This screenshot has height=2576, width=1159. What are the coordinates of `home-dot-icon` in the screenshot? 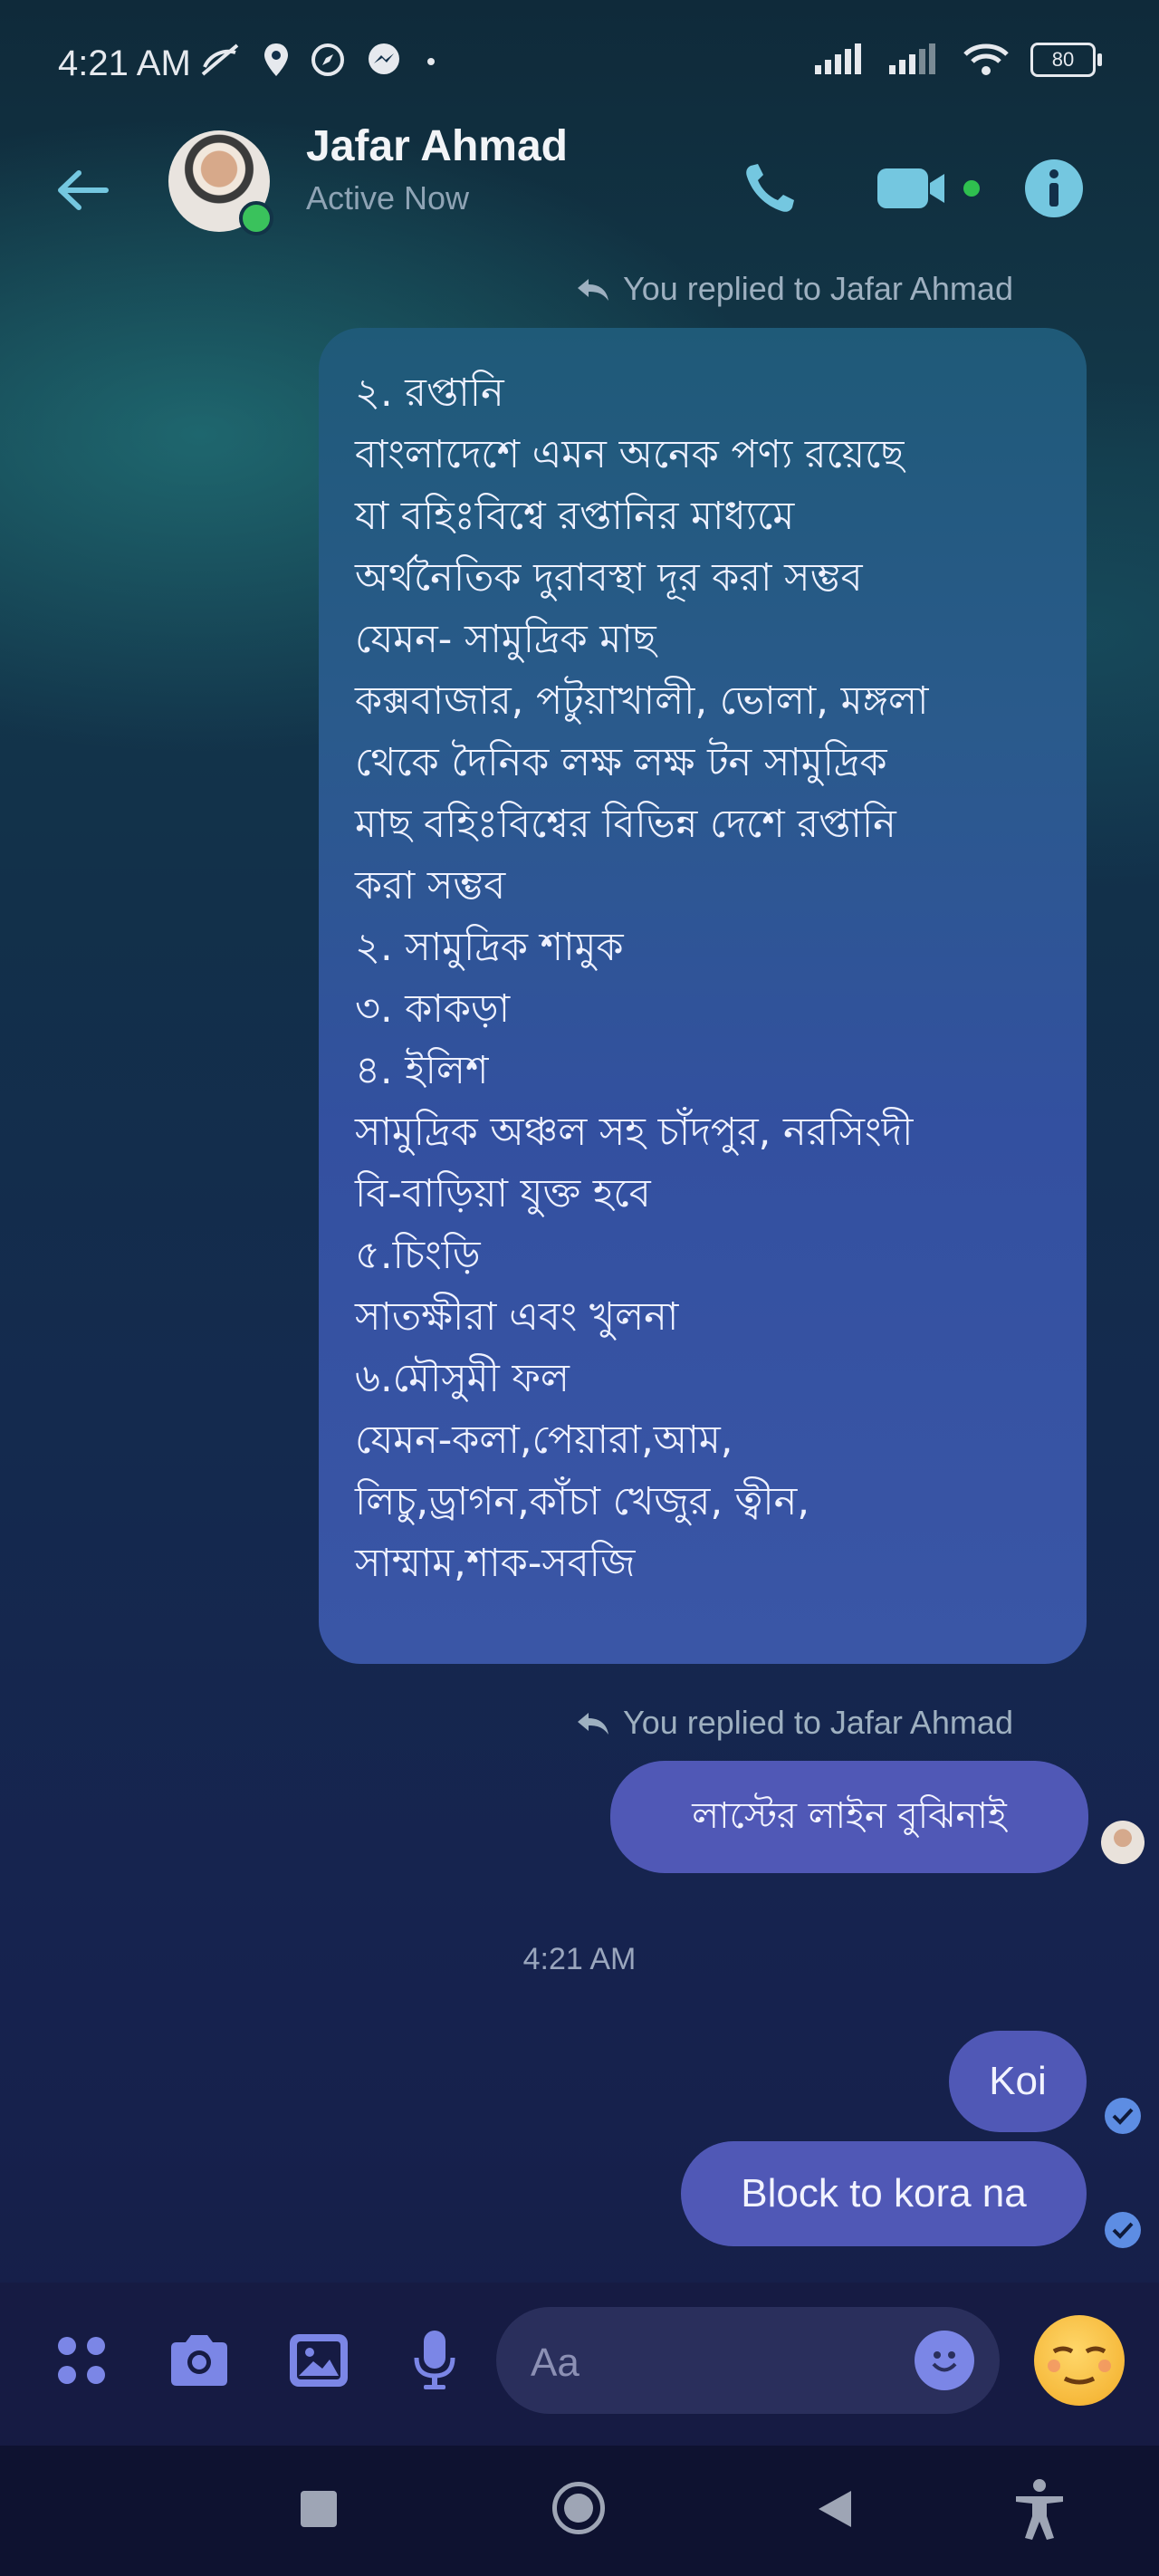 It's located at (578, 2508).